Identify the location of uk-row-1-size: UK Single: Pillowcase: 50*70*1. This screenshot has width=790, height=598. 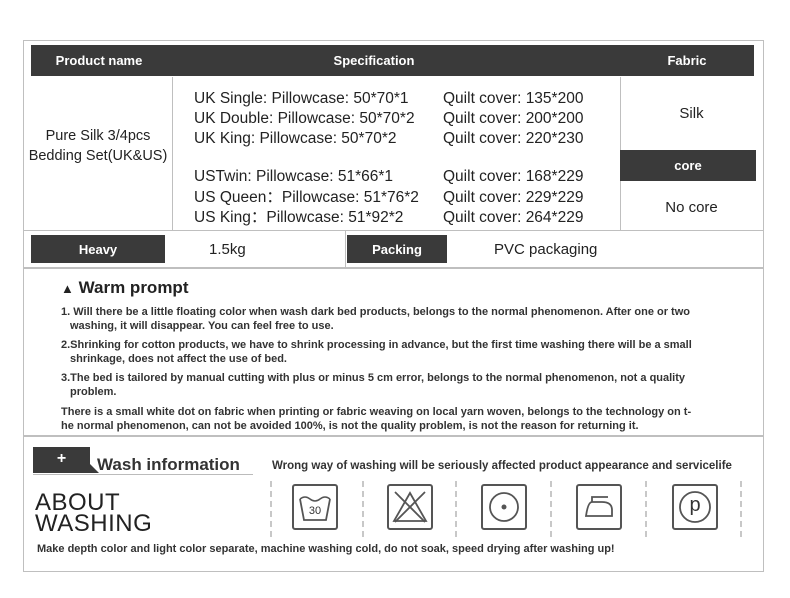
(301, 98).